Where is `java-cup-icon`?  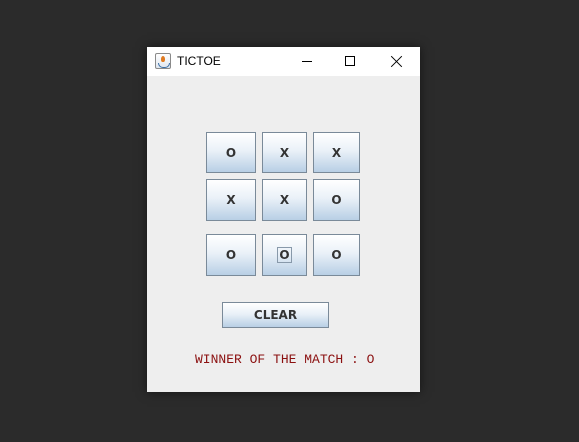
java-cup-icon is located at coordinates (163, 61).